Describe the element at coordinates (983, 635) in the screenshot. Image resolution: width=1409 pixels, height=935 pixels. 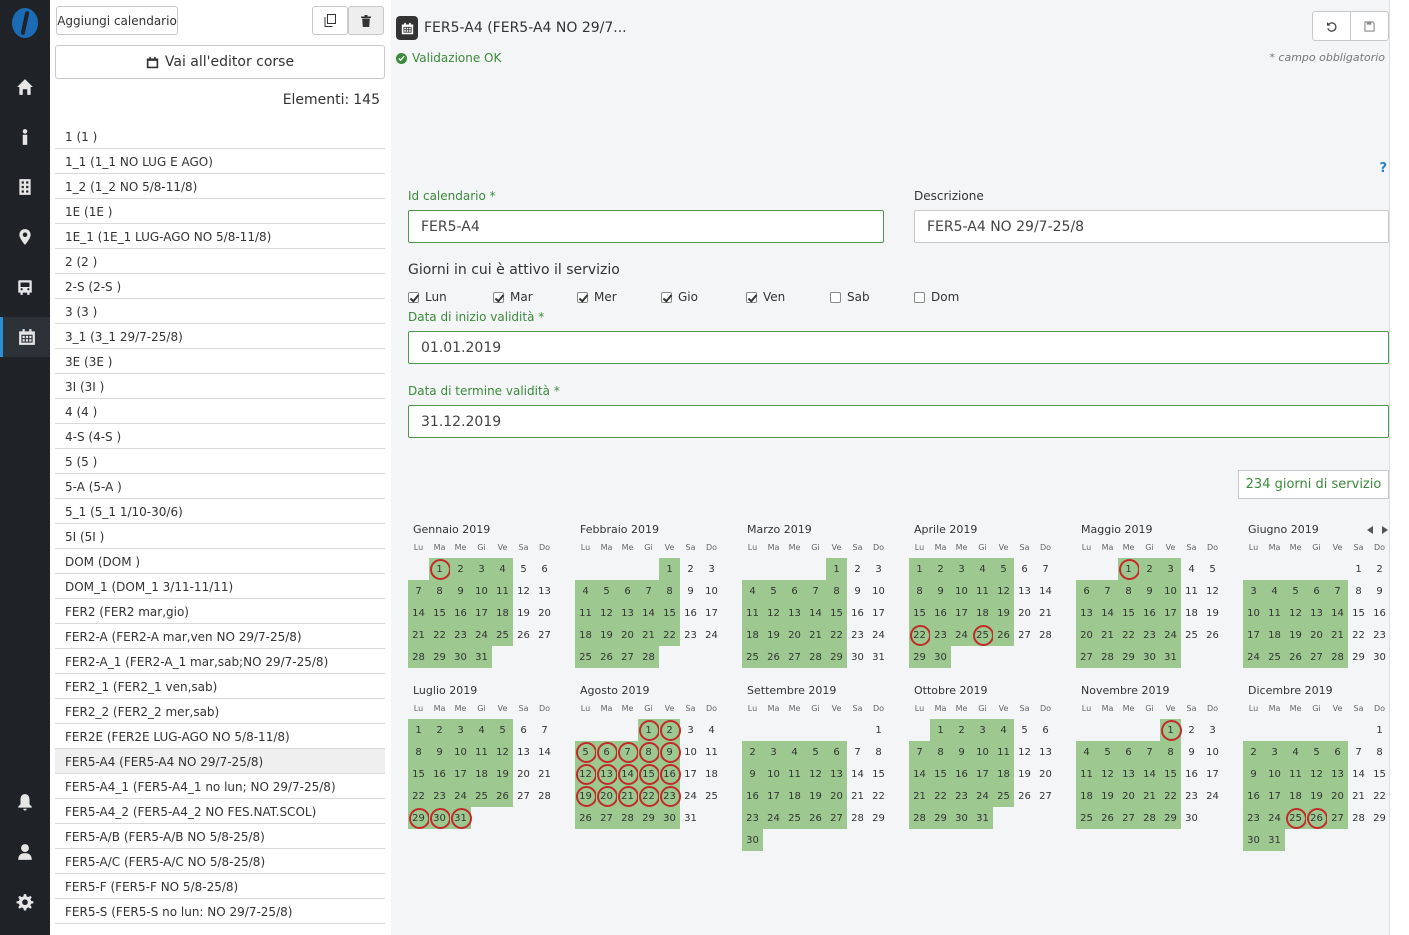
I see `holiday-day-cell: 25` at that location.